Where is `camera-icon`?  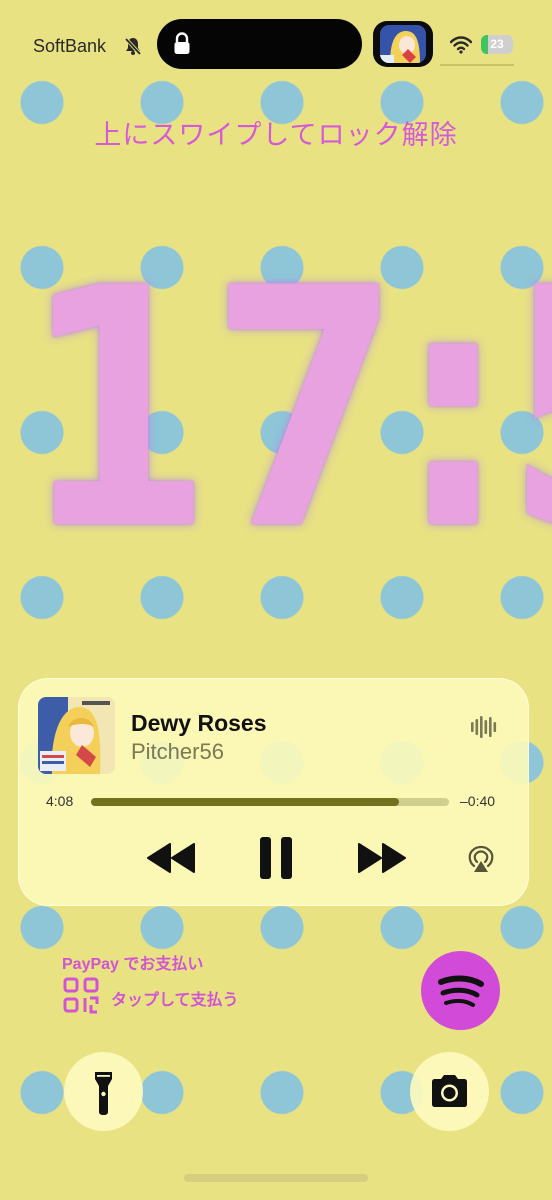 camera-icon is located at coordinates (449, 1091).